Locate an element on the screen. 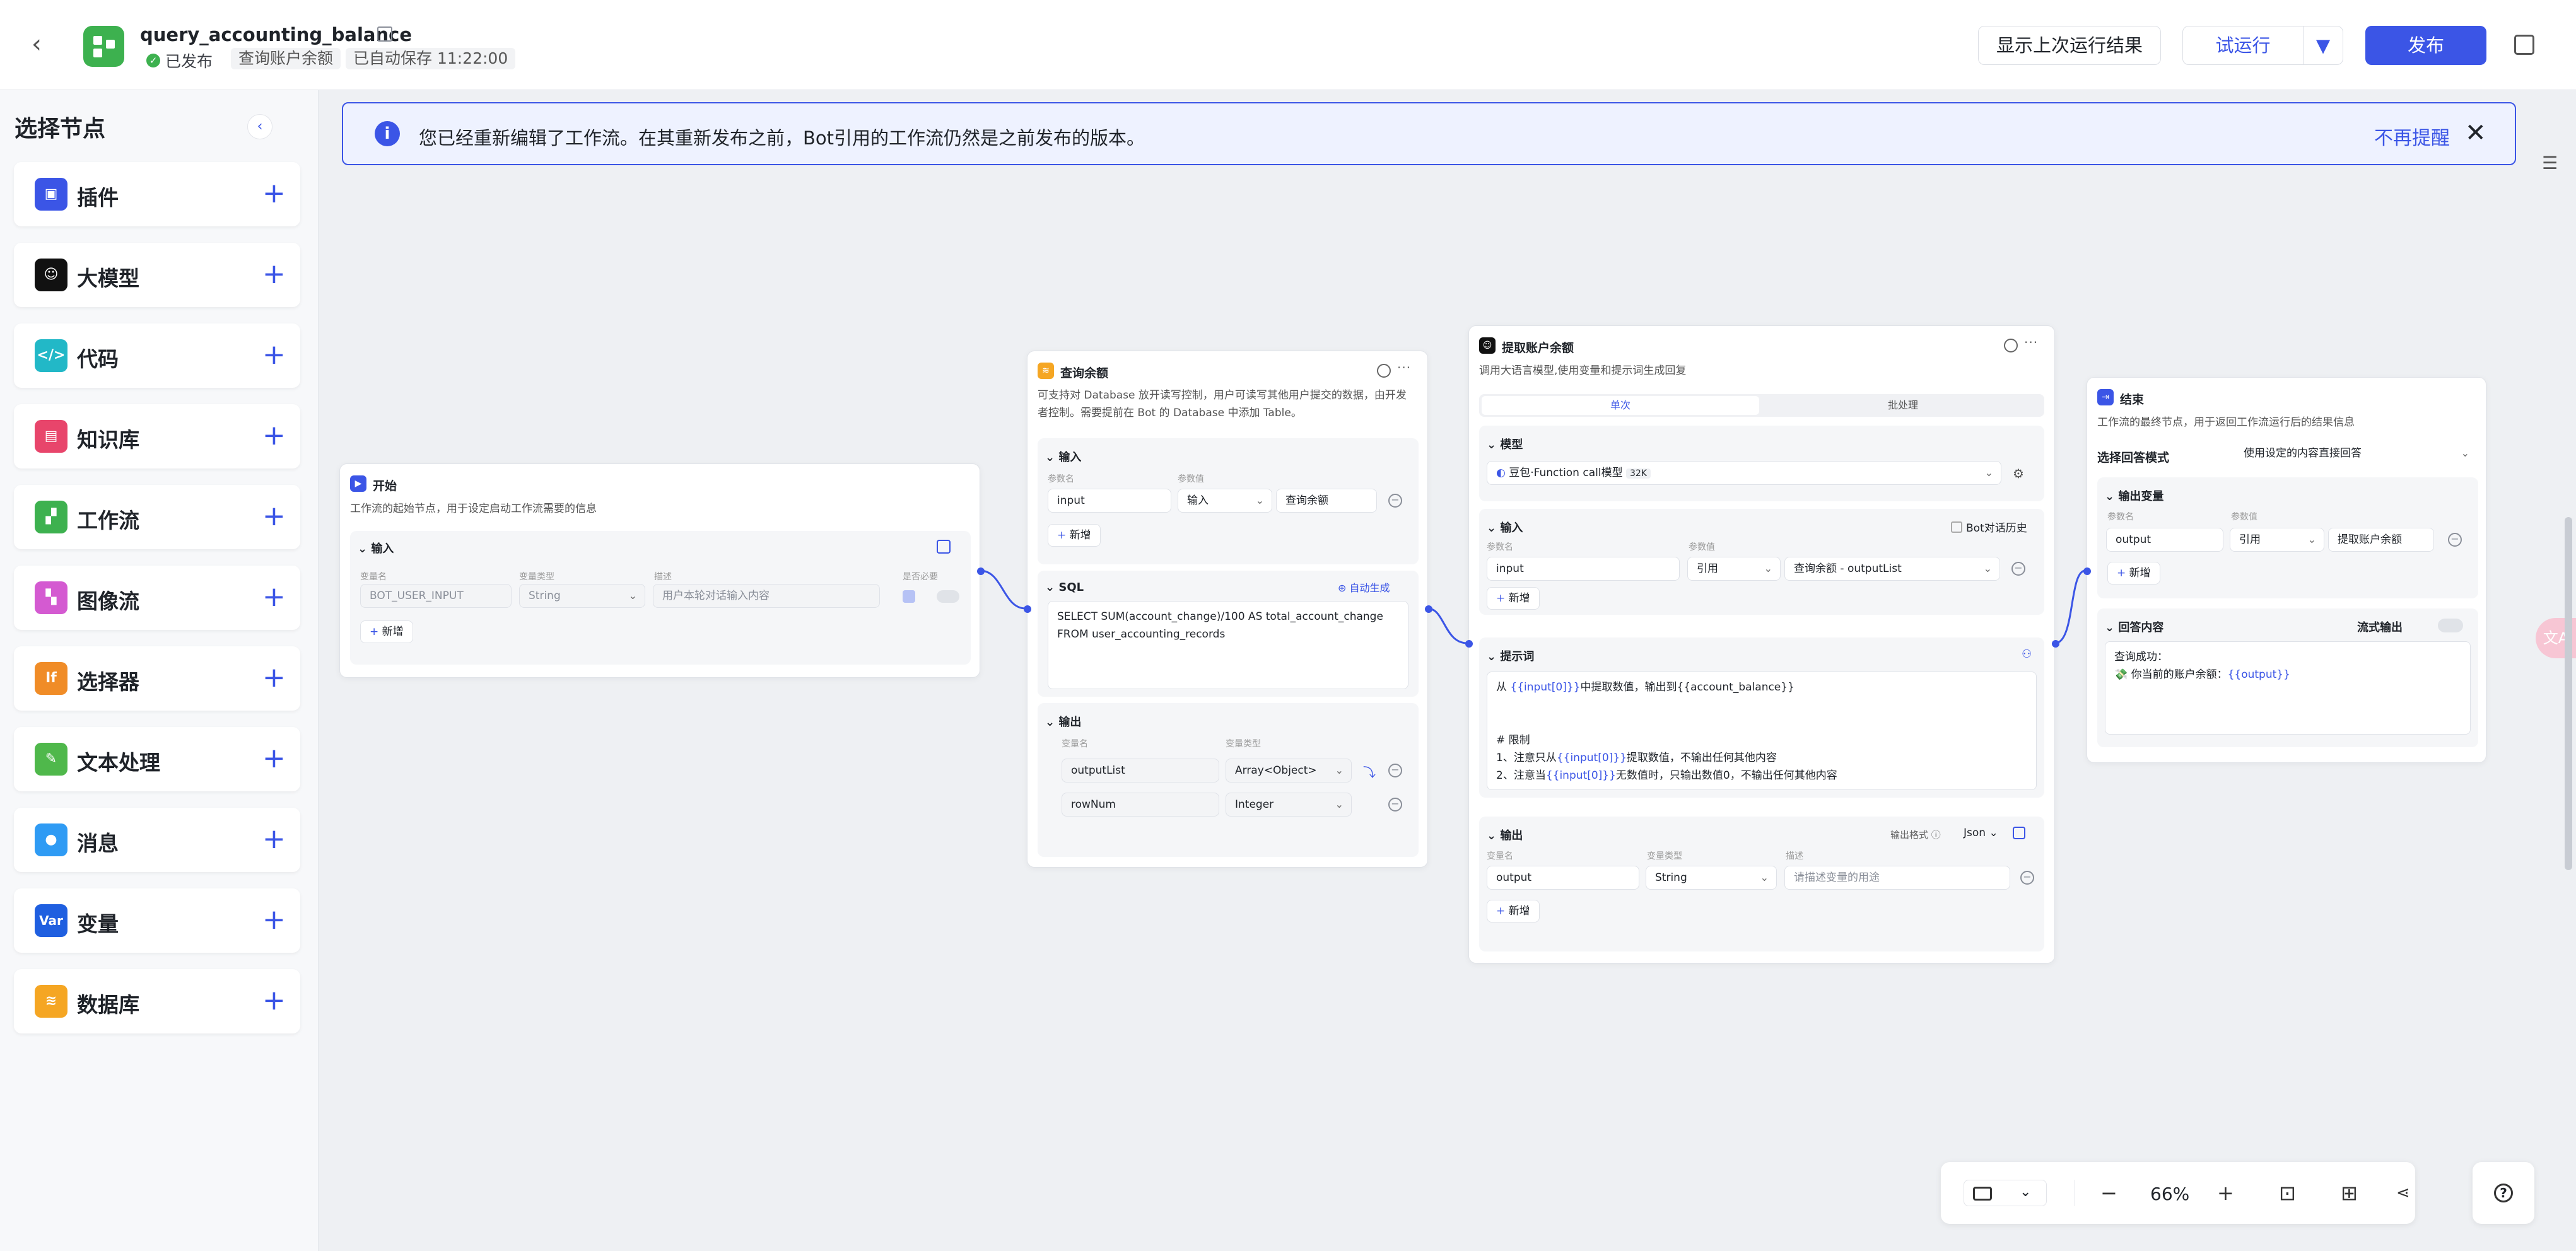 Image resolution: width=2576 pixels, height=1251 pixels. answer-mode-select: 使用设定的内容直接回答 ⌄ is located at coordinates (2356, 454).